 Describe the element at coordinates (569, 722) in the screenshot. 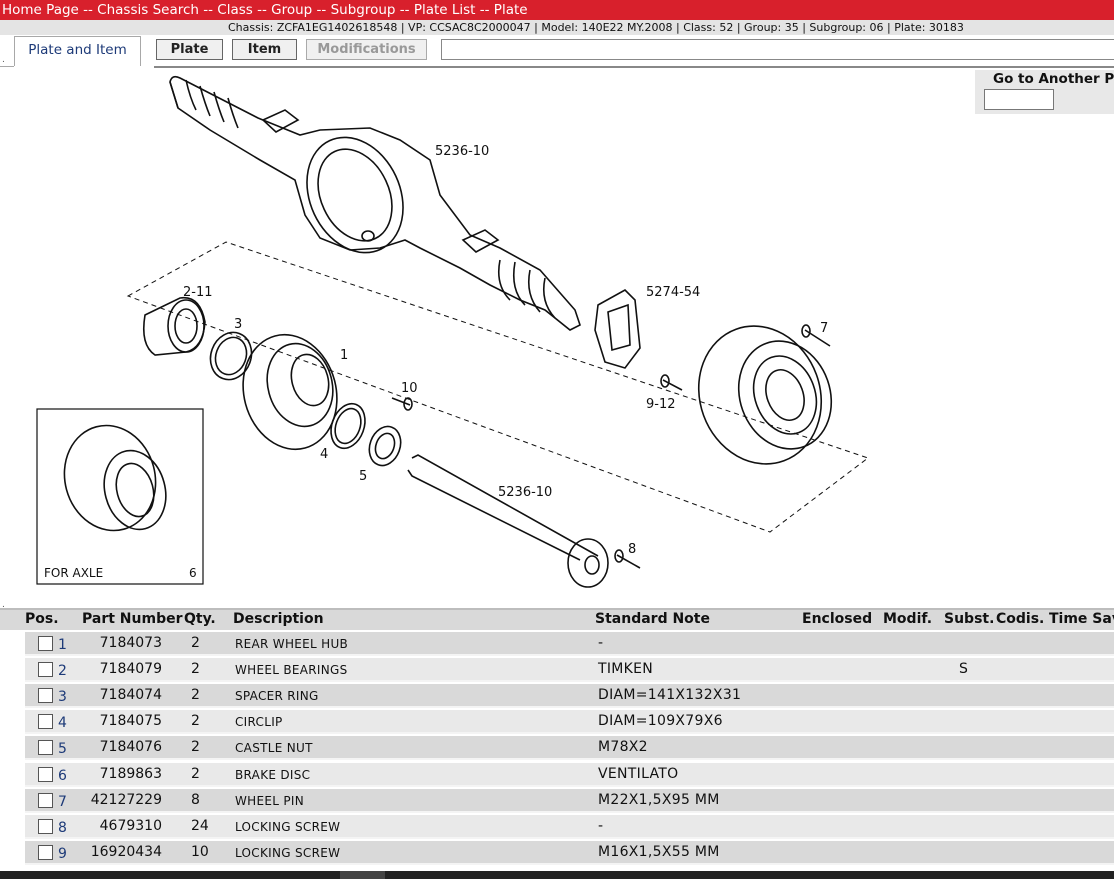

I see `table-row: 4 7184075 2 CIRCLIP DIAM=109X79X6` at that location.